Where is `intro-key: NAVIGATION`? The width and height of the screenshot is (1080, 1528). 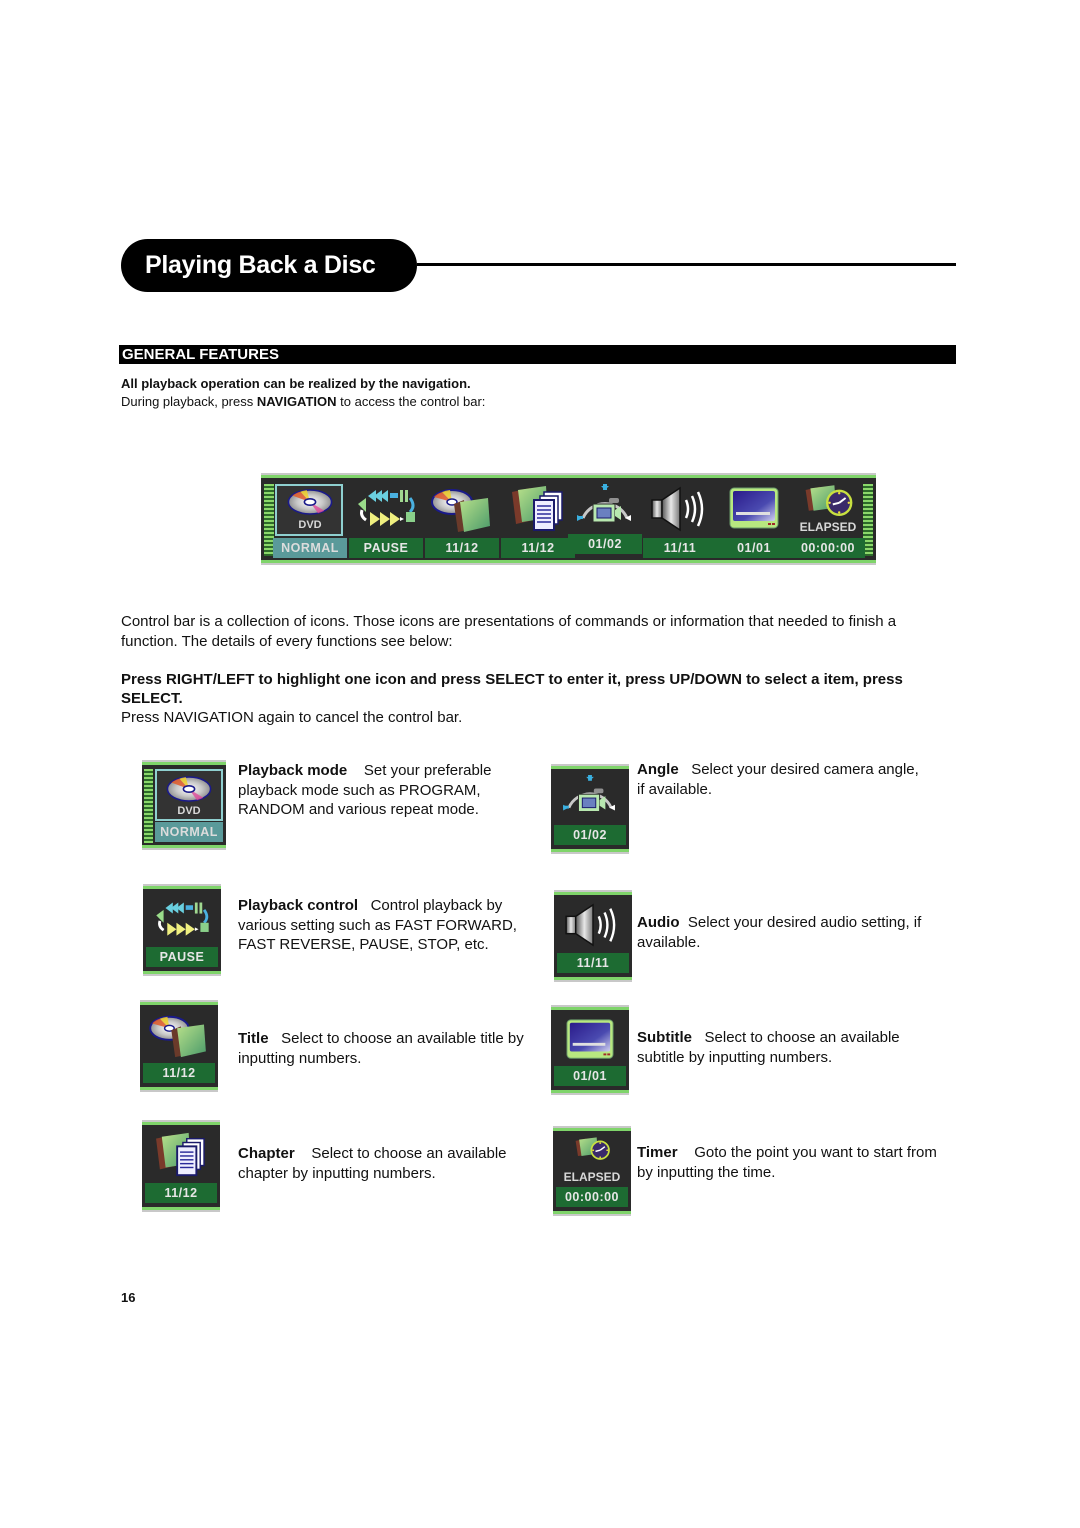
intro-key: NAVIGATION is located at coordinates (296, 401).